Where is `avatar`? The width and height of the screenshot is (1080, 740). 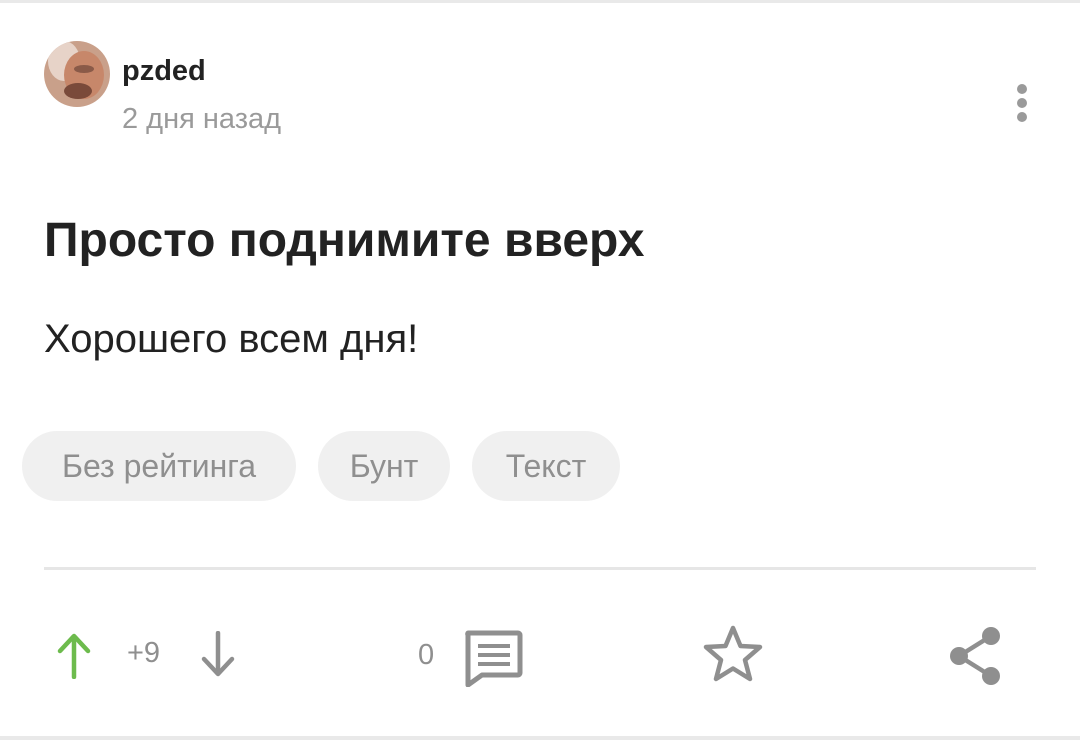
avatar is located at coordinates (77, 74).